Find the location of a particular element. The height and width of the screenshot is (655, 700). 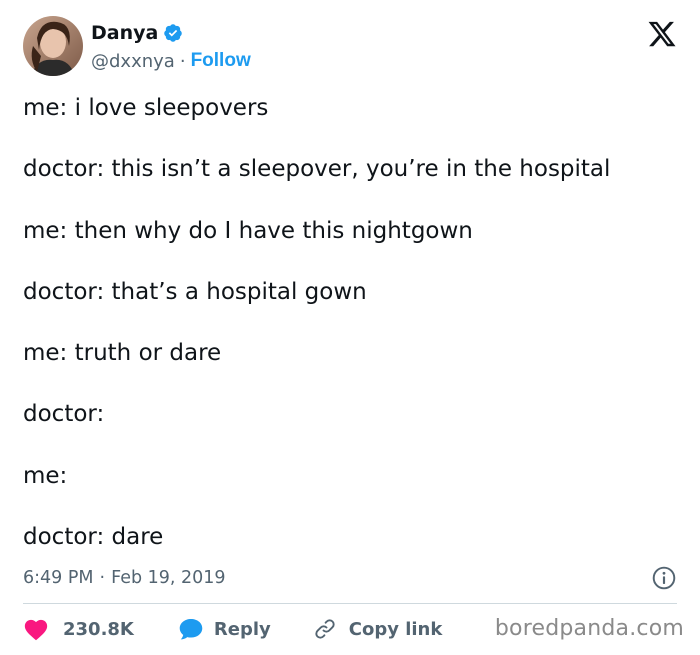

tweet-date: Feb 19, 2019 is located at coordinates (168, 578).